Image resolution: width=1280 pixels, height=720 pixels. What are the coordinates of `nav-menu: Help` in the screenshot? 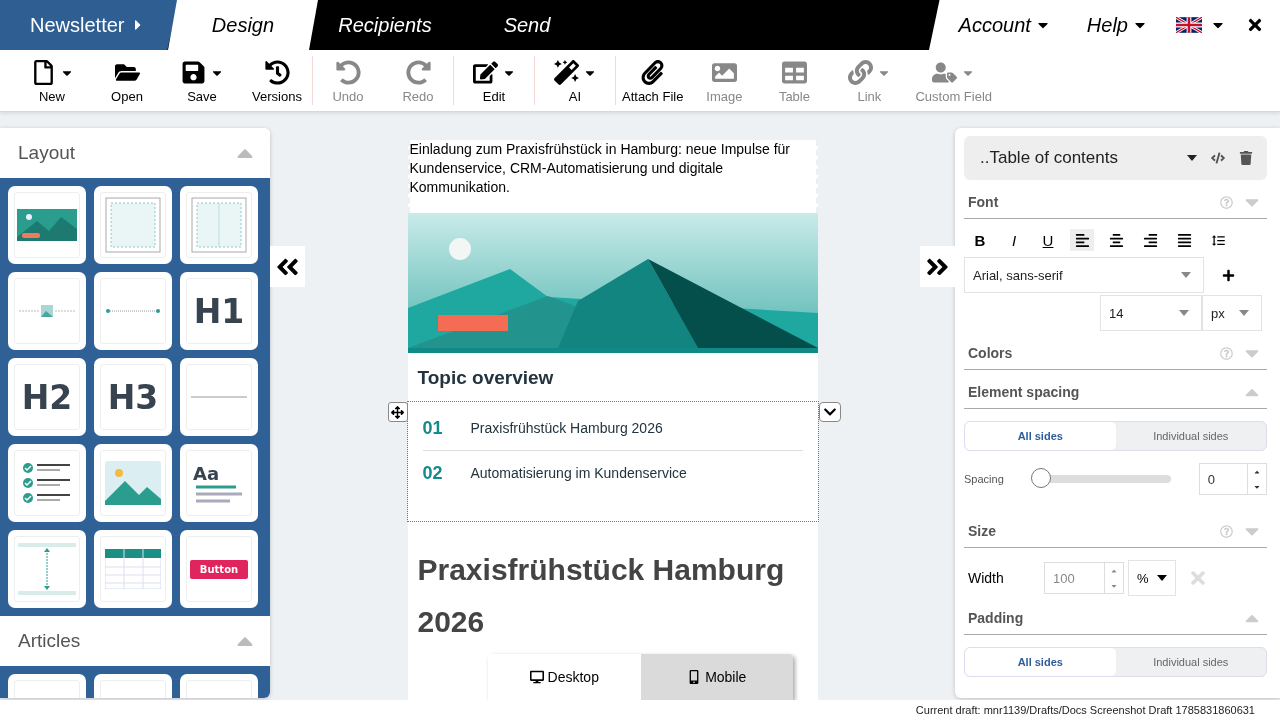 It's located at (1117, 25).